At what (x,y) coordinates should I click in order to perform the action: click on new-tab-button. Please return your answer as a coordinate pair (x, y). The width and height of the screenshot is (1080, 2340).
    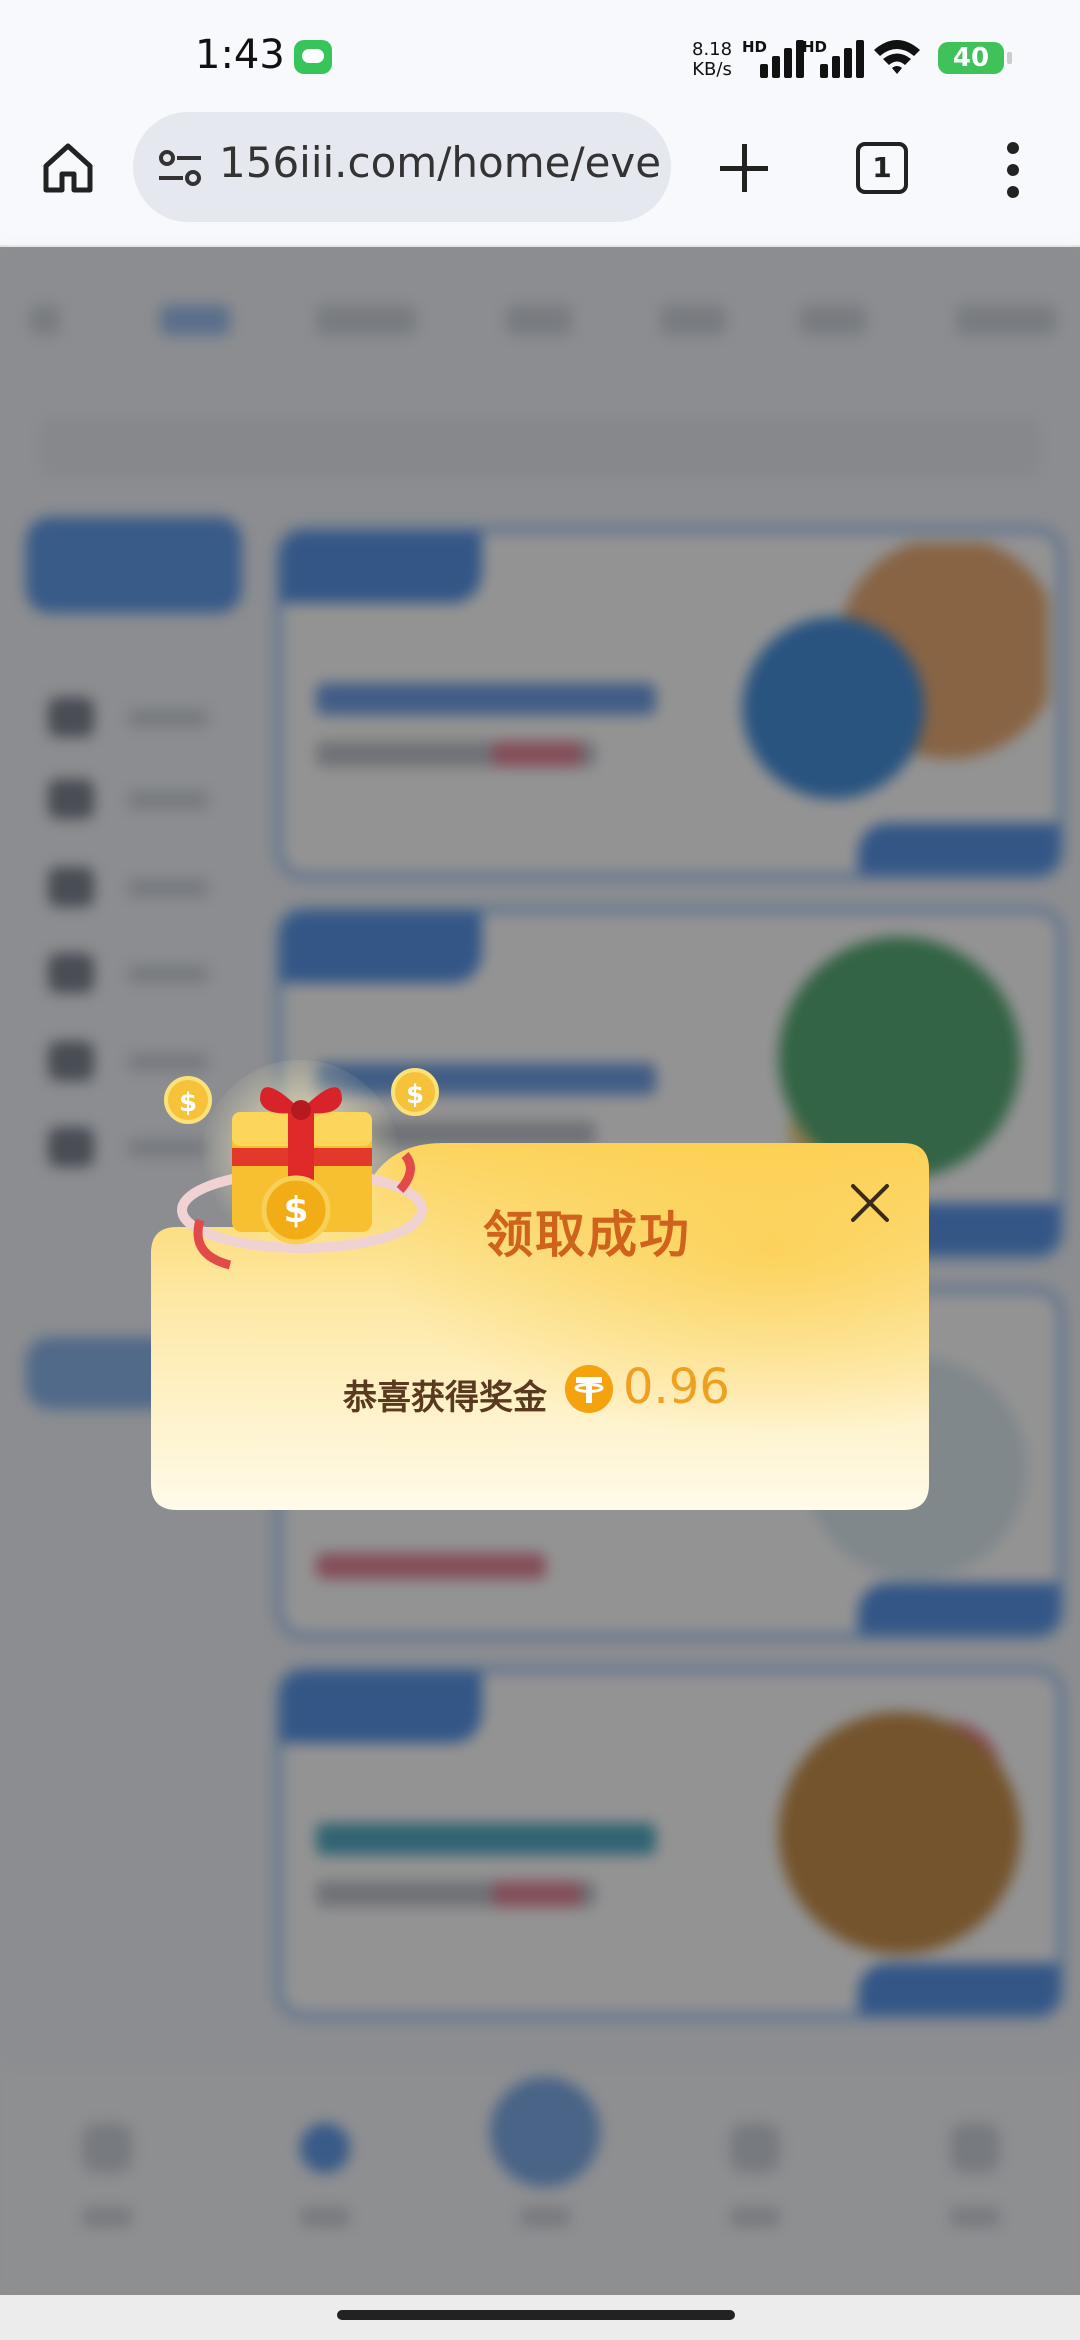
    Looking at the image, I should click on (744, 168).